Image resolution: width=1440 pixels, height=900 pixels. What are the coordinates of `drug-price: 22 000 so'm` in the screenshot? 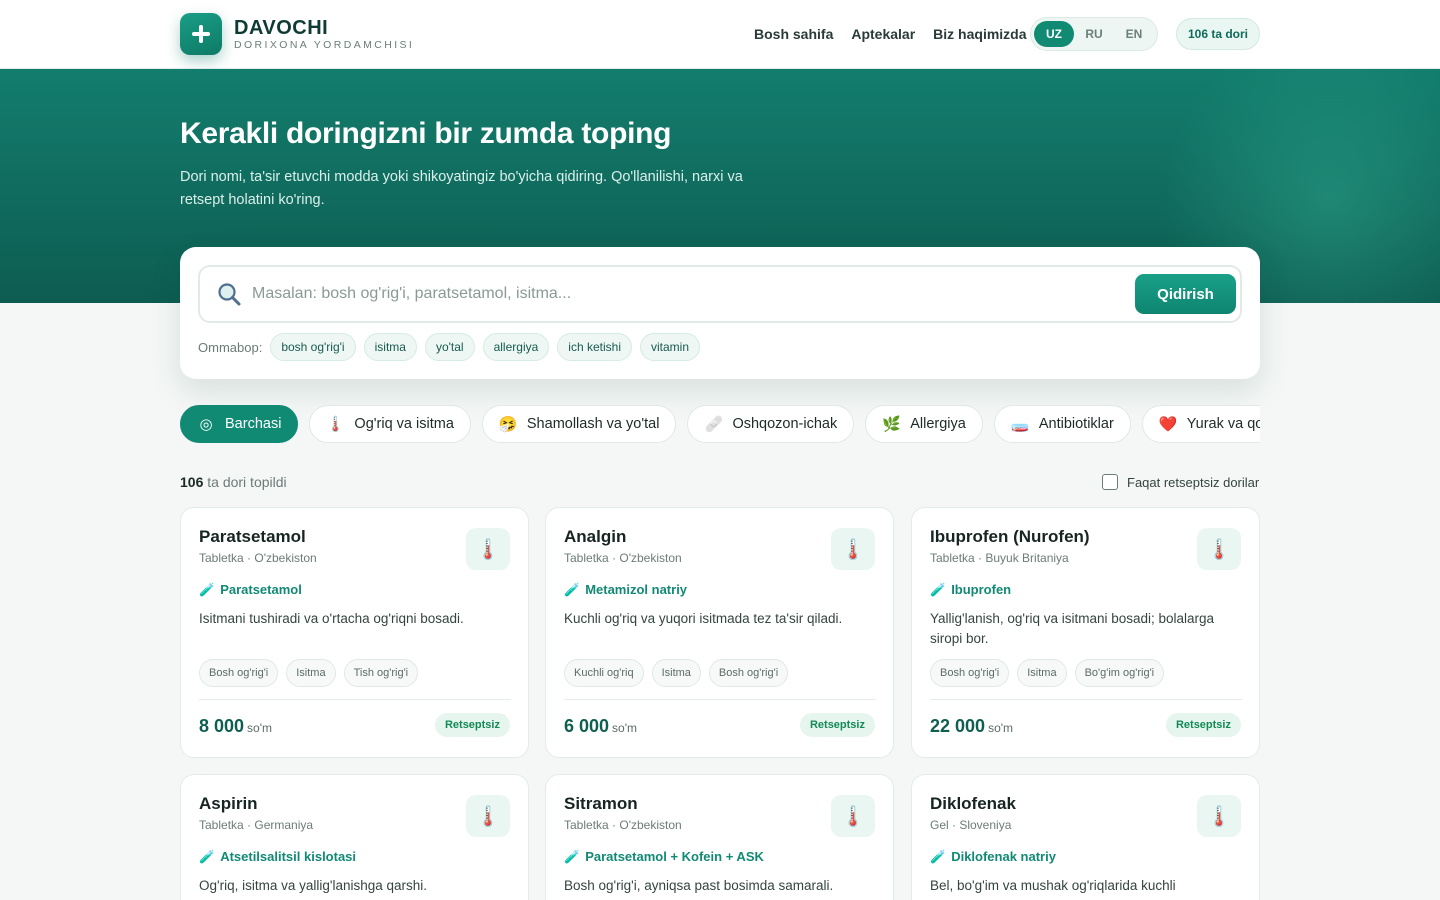 It's located at (972, 726).